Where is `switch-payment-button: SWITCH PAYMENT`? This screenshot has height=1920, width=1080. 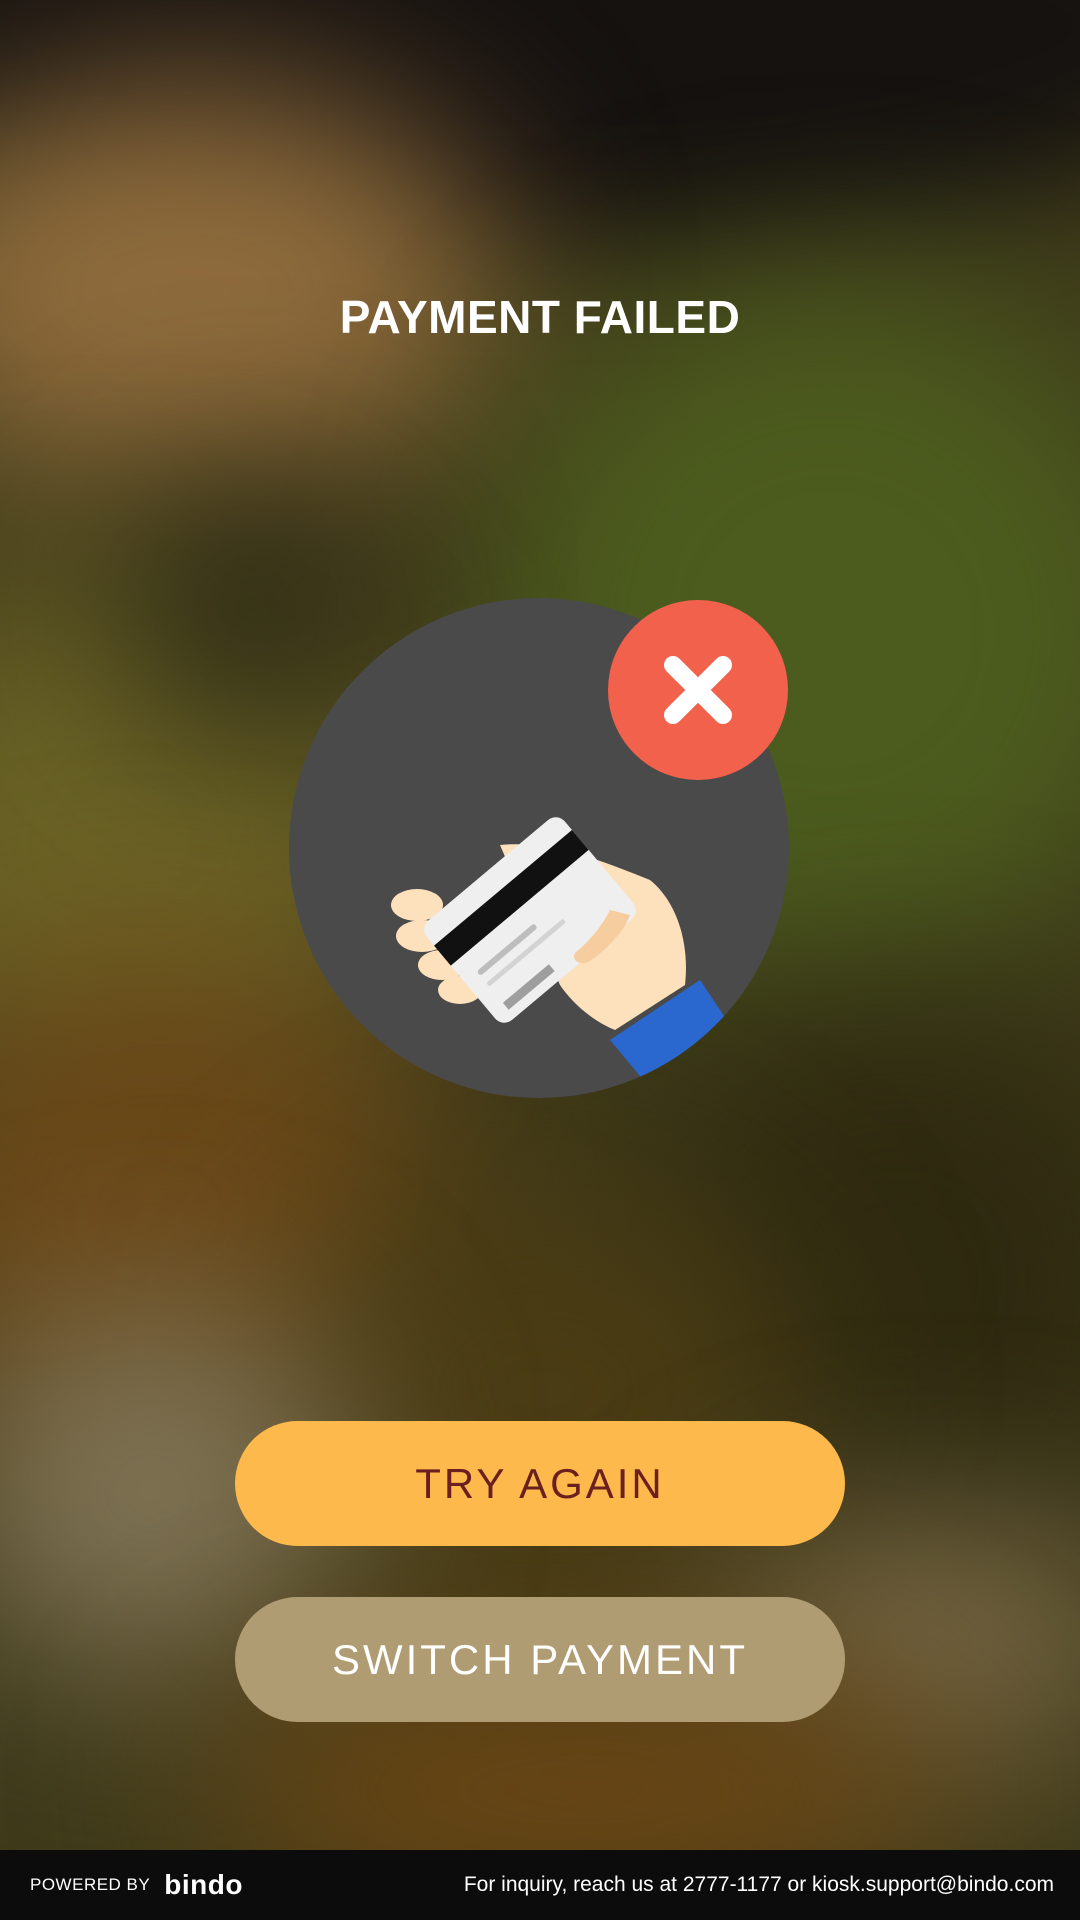
switch-payment-button: SWITCH PAYMENT is located at coordinates (540, 1659).